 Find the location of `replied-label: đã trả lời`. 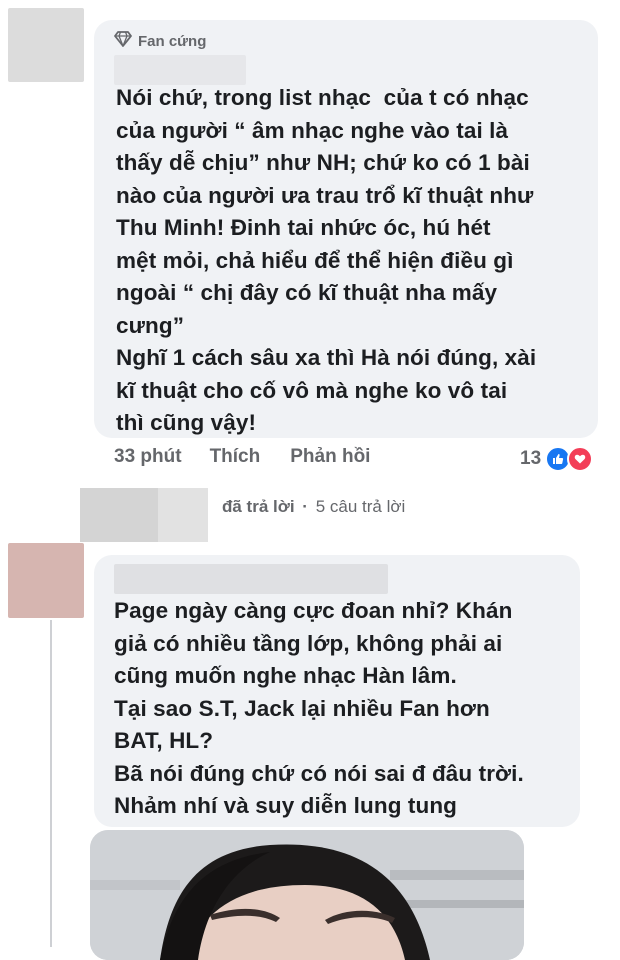

replied-label: đã trả lời is located at coordinates (258, 506).